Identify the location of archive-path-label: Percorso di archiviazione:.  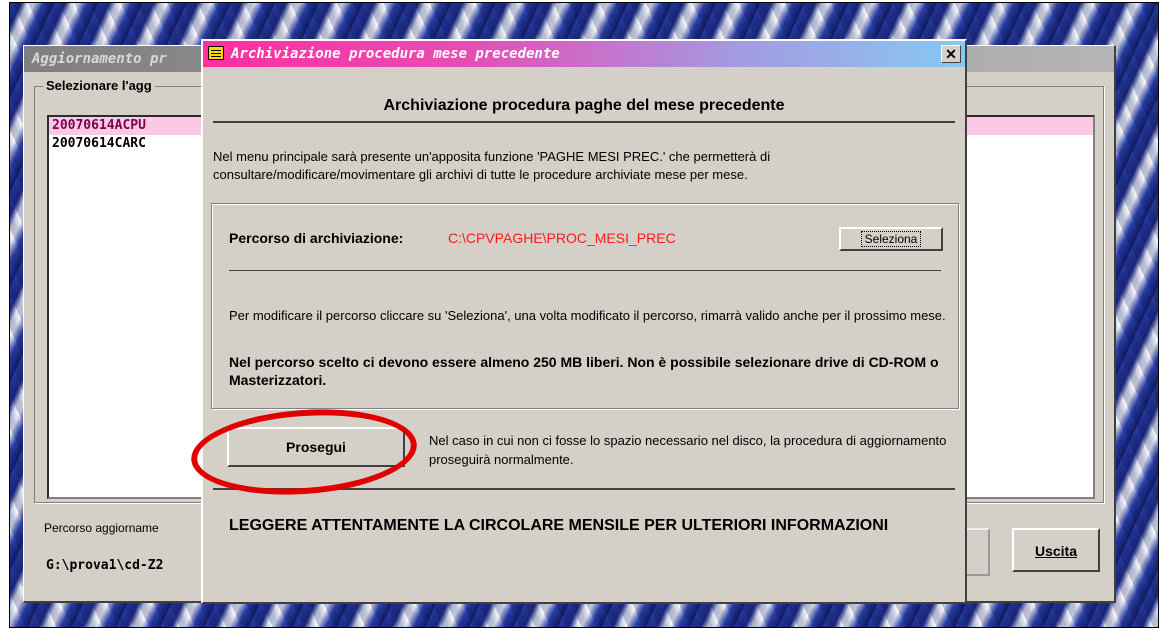
(316, 238).